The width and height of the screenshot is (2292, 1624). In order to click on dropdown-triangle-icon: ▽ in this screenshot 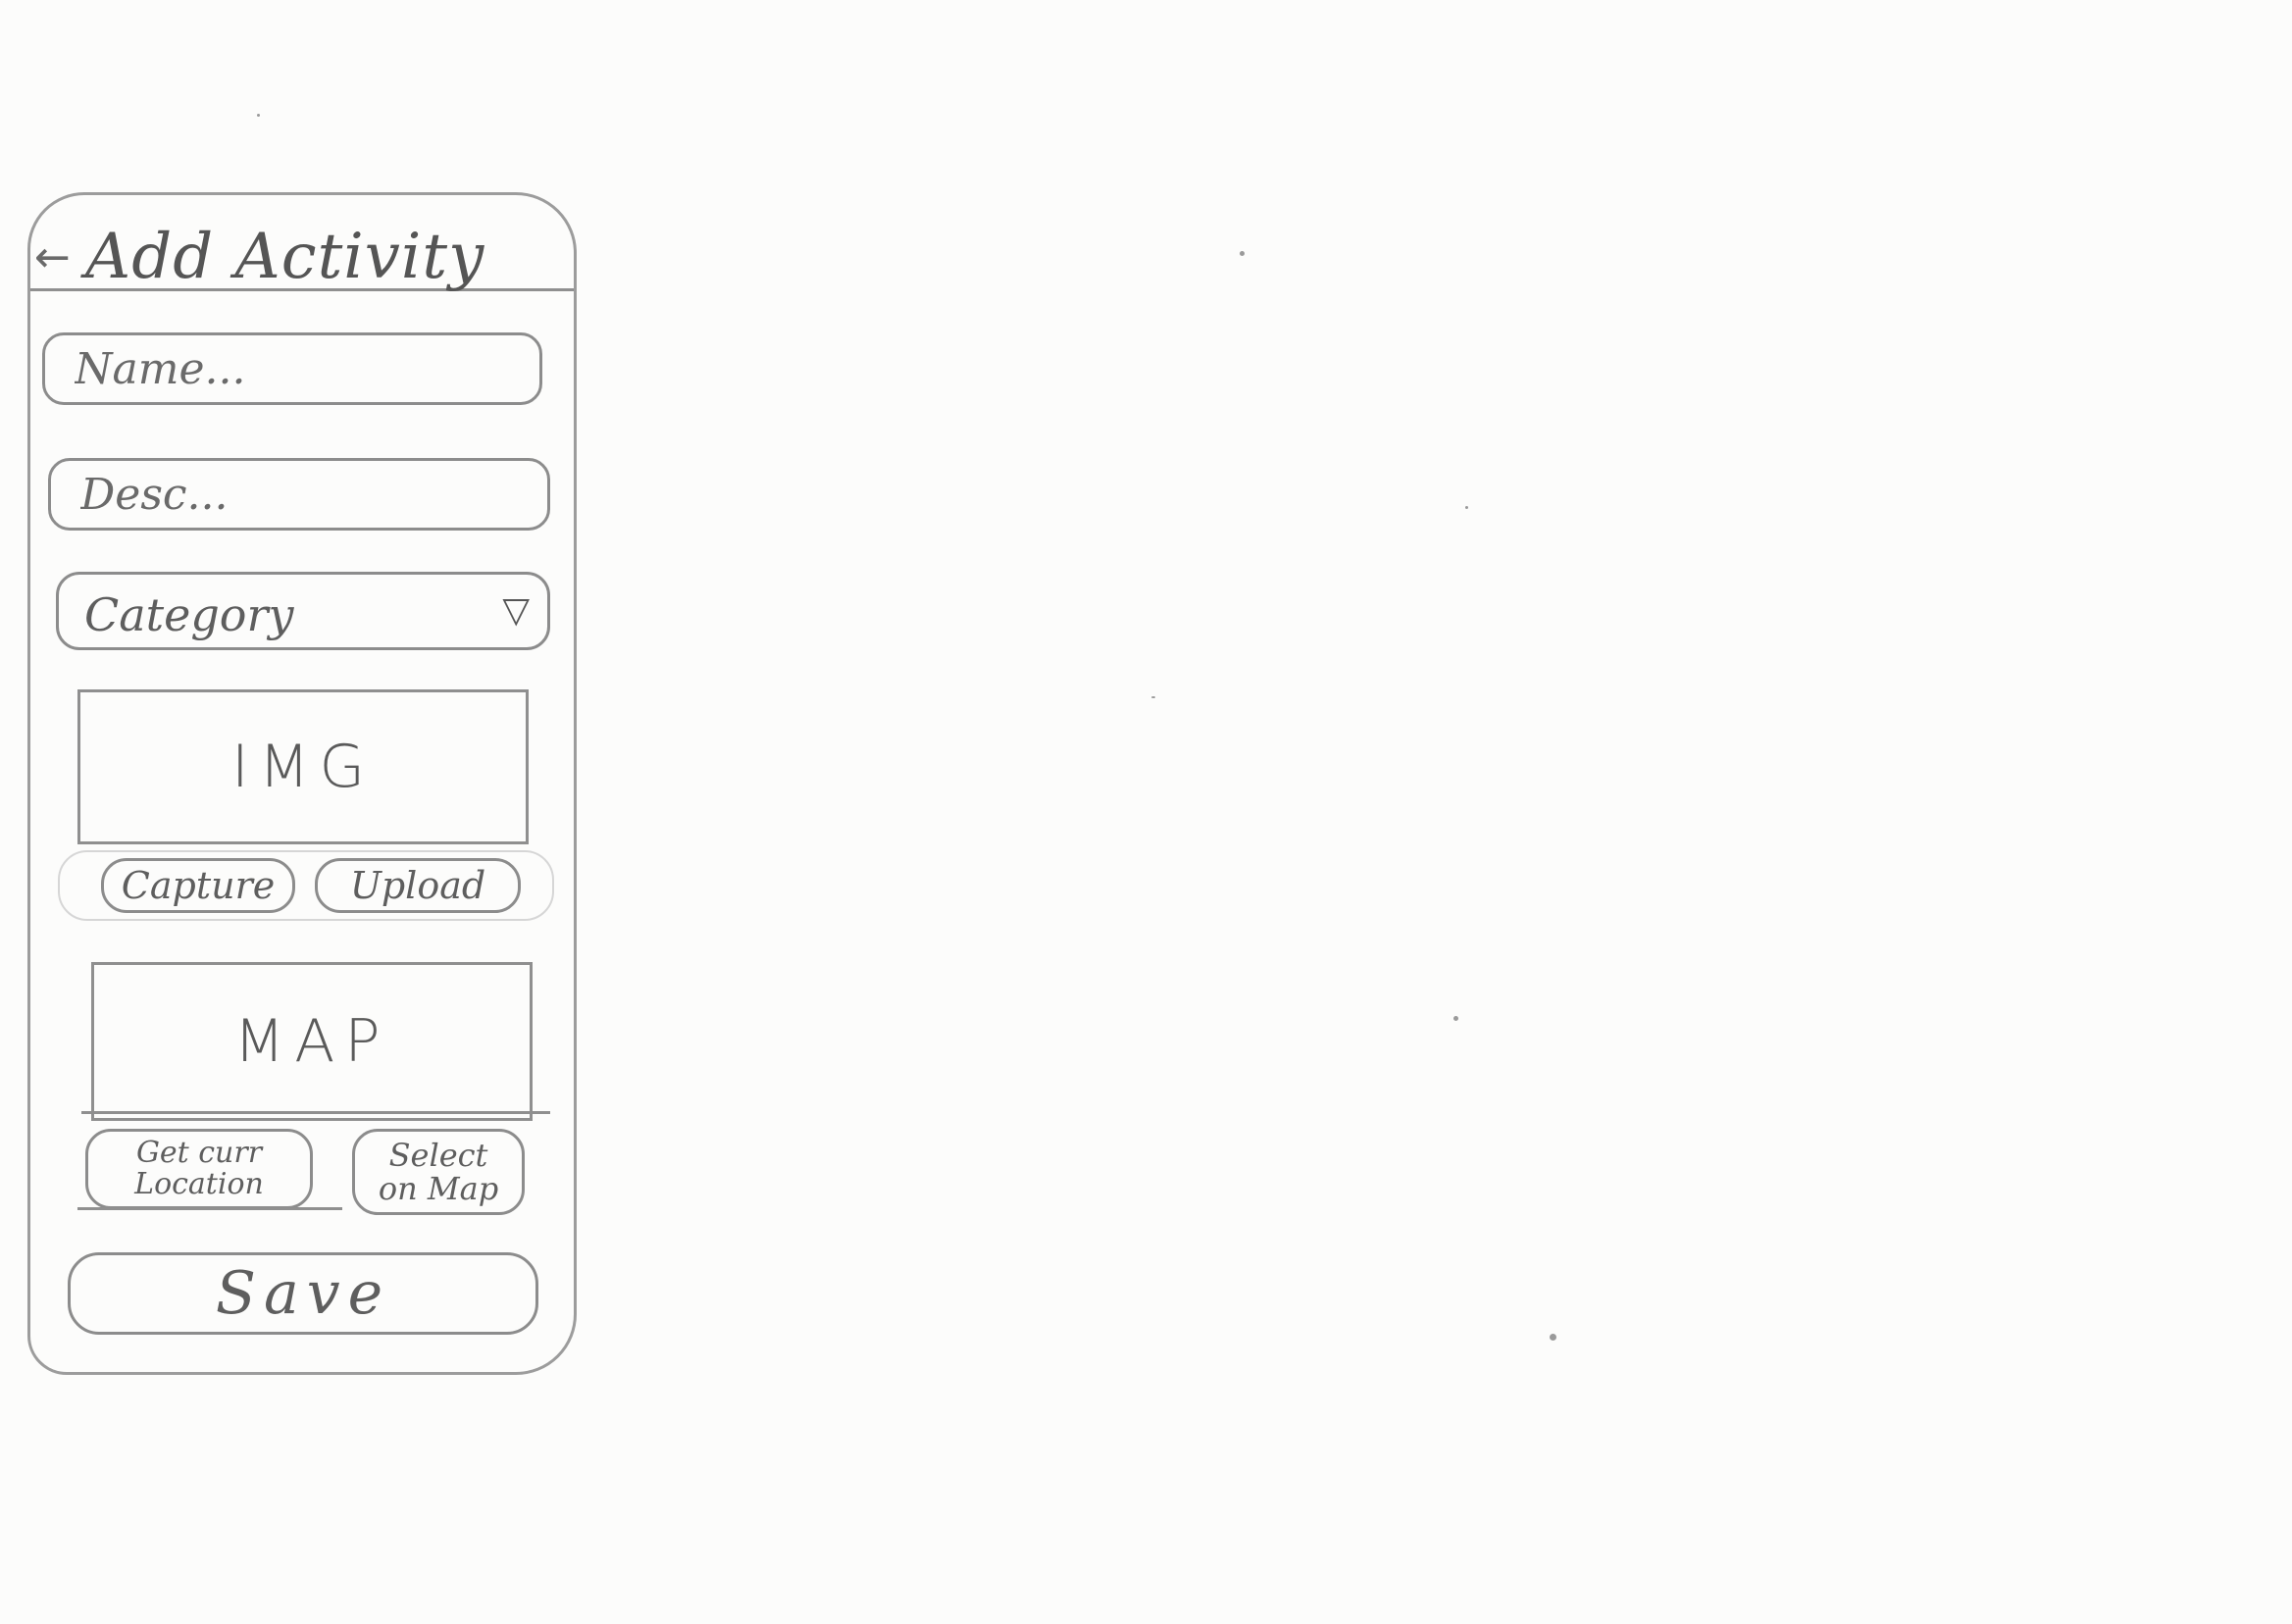, I will do `click(516, 610)`.